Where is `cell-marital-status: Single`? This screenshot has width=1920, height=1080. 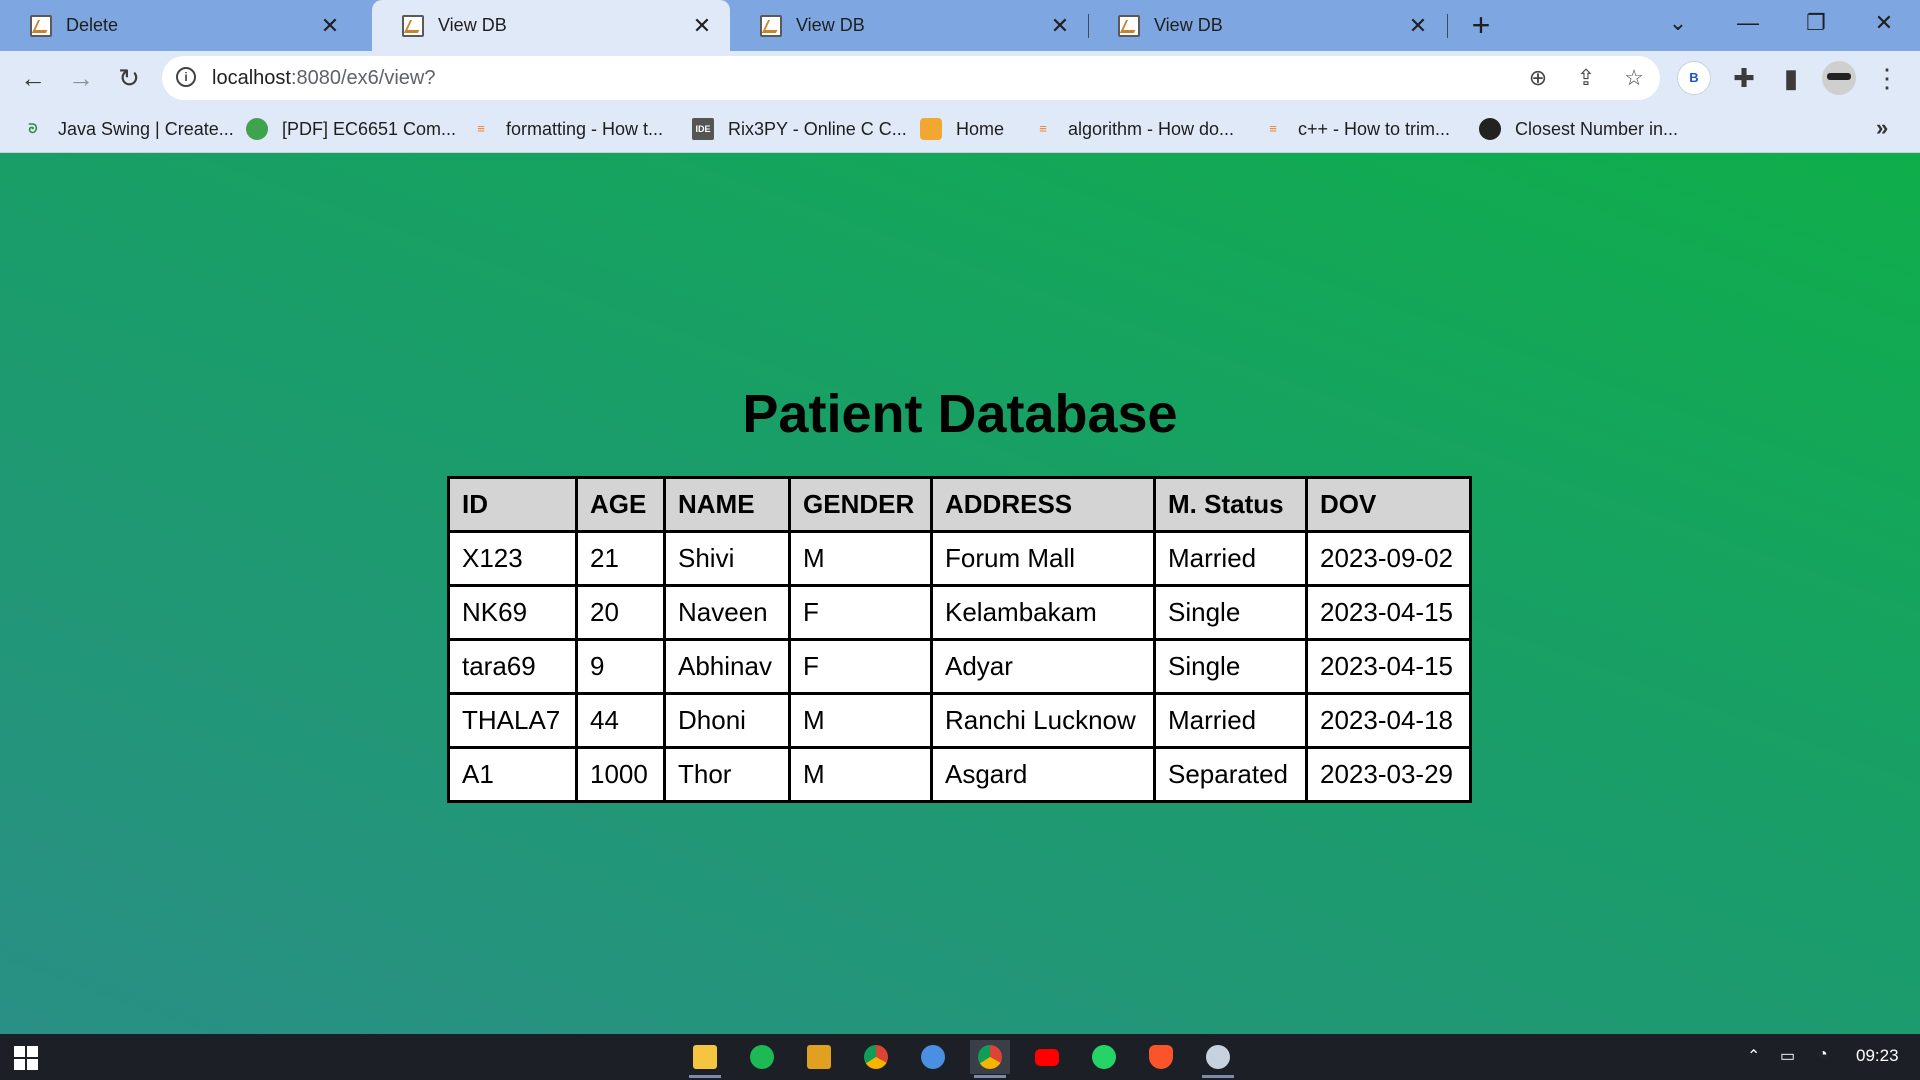 cell-marital-status: Single is located at coordinates (1230, 612).